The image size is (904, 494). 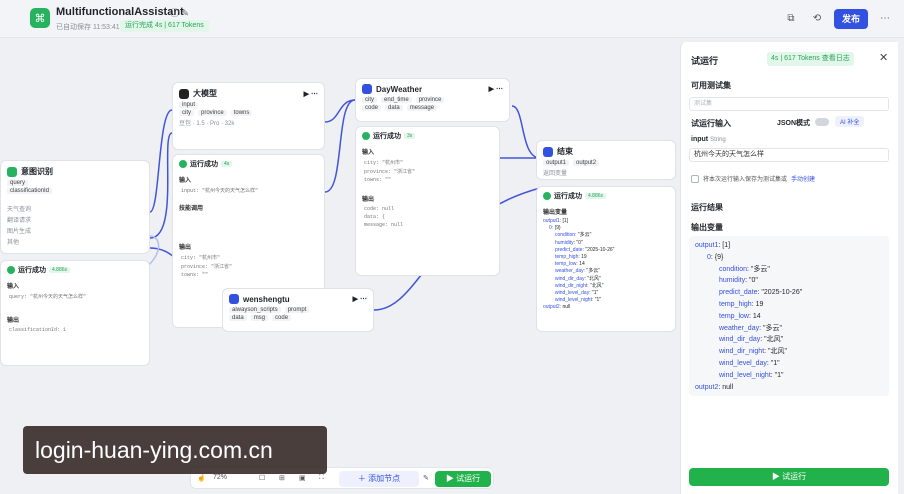 I want to click on param-chip: output2, so click(x=586, y=163).